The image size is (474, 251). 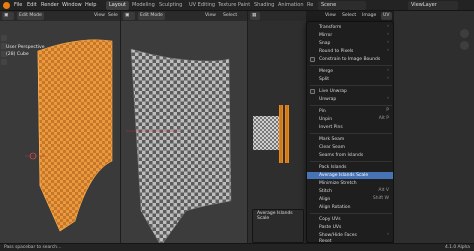 I want to click on tab-modeling: Modeling, so click(x=143, y=5).